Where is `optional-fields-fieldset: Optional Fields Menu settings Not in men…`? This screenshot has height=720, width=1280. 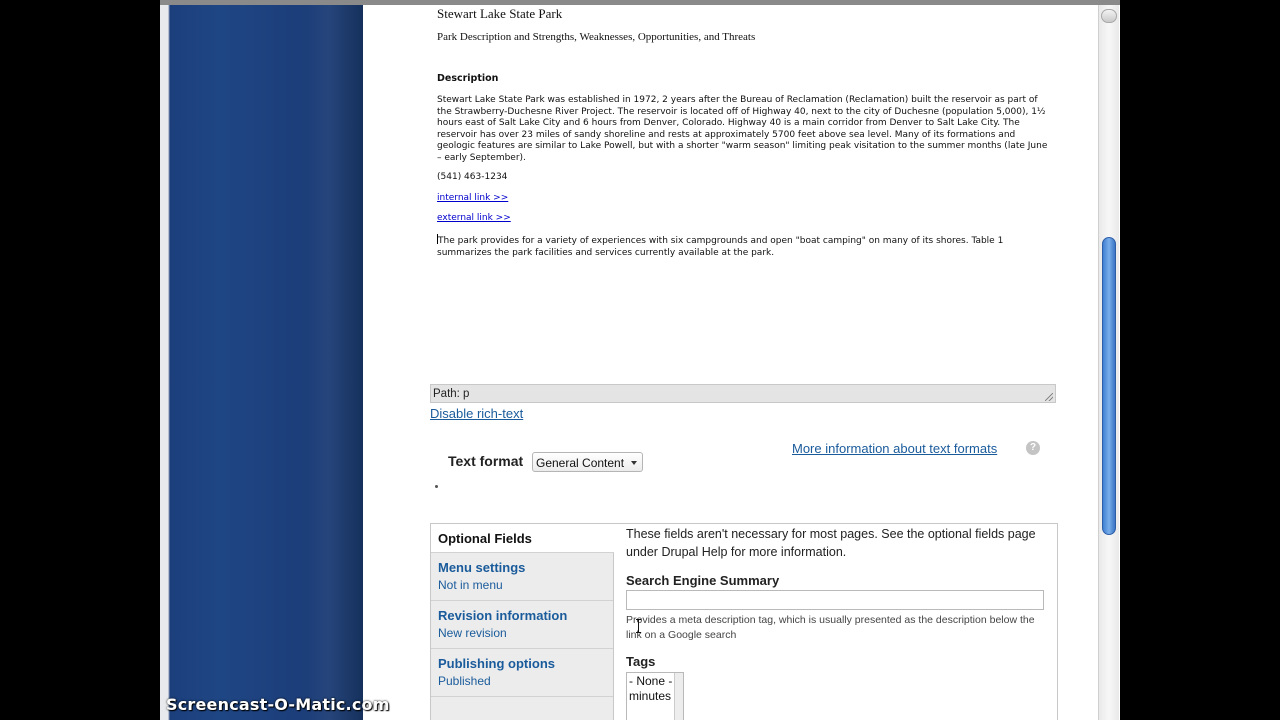 optional-fields-fieldset: Optional Fields Menu settings Not in men… is located at coordinates (744, 621).